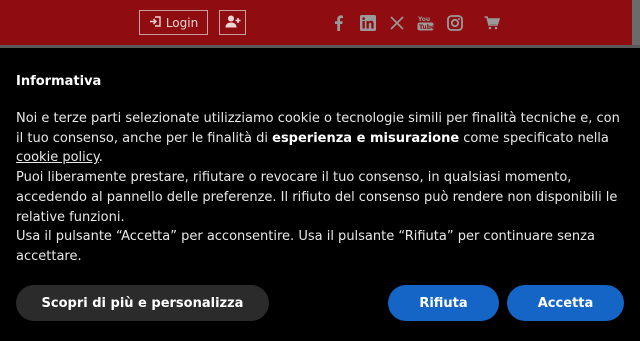  Describe the element at coordinates (534, 138) in the screenshot. I see `para1-middle: come specificato nella` at that location.